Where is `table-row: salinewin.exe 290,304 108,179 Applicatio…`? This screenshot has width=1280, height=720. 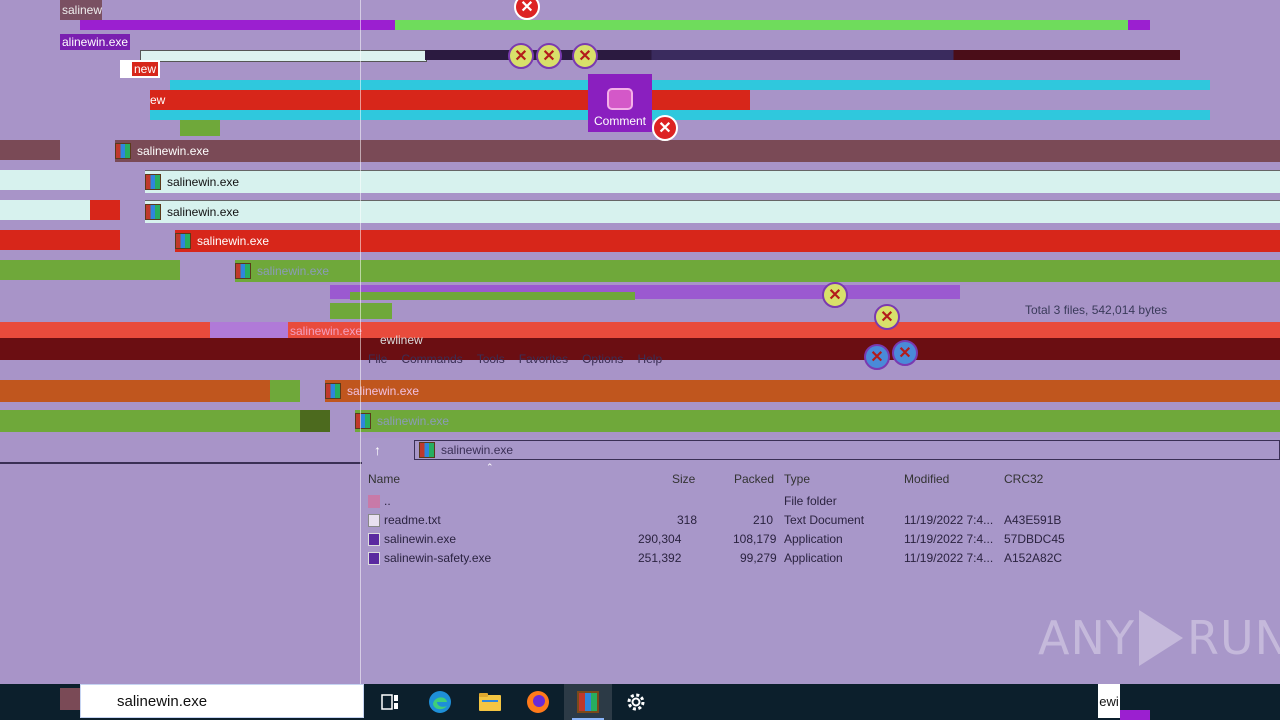 table-row: salinewin.exe 290,304 108,179 Applicatio… is located at coordinates (823, 539).